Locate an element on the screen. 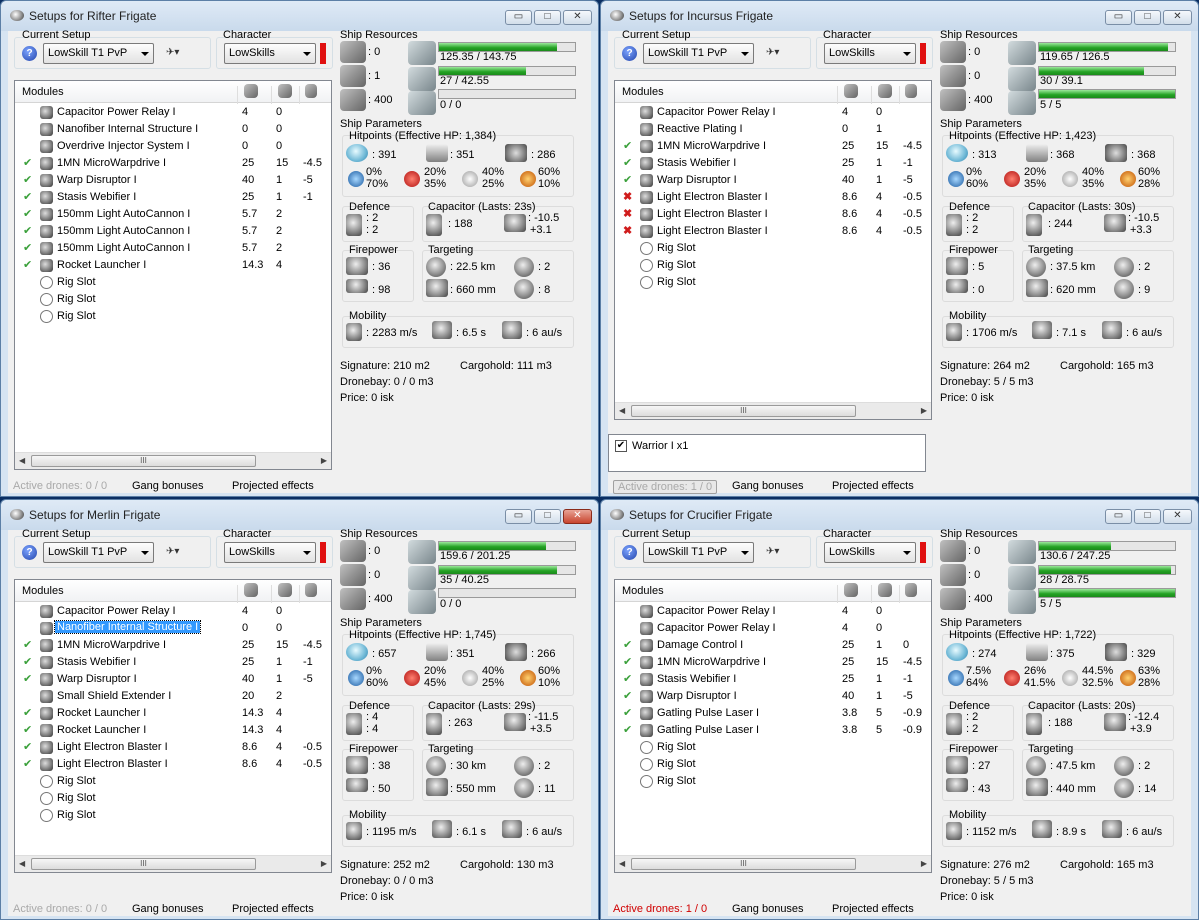 The width and height of the screenshot is (1199, 920). module-row: Small Shield Extender I 20 2 is located at coordinates (173, 696).